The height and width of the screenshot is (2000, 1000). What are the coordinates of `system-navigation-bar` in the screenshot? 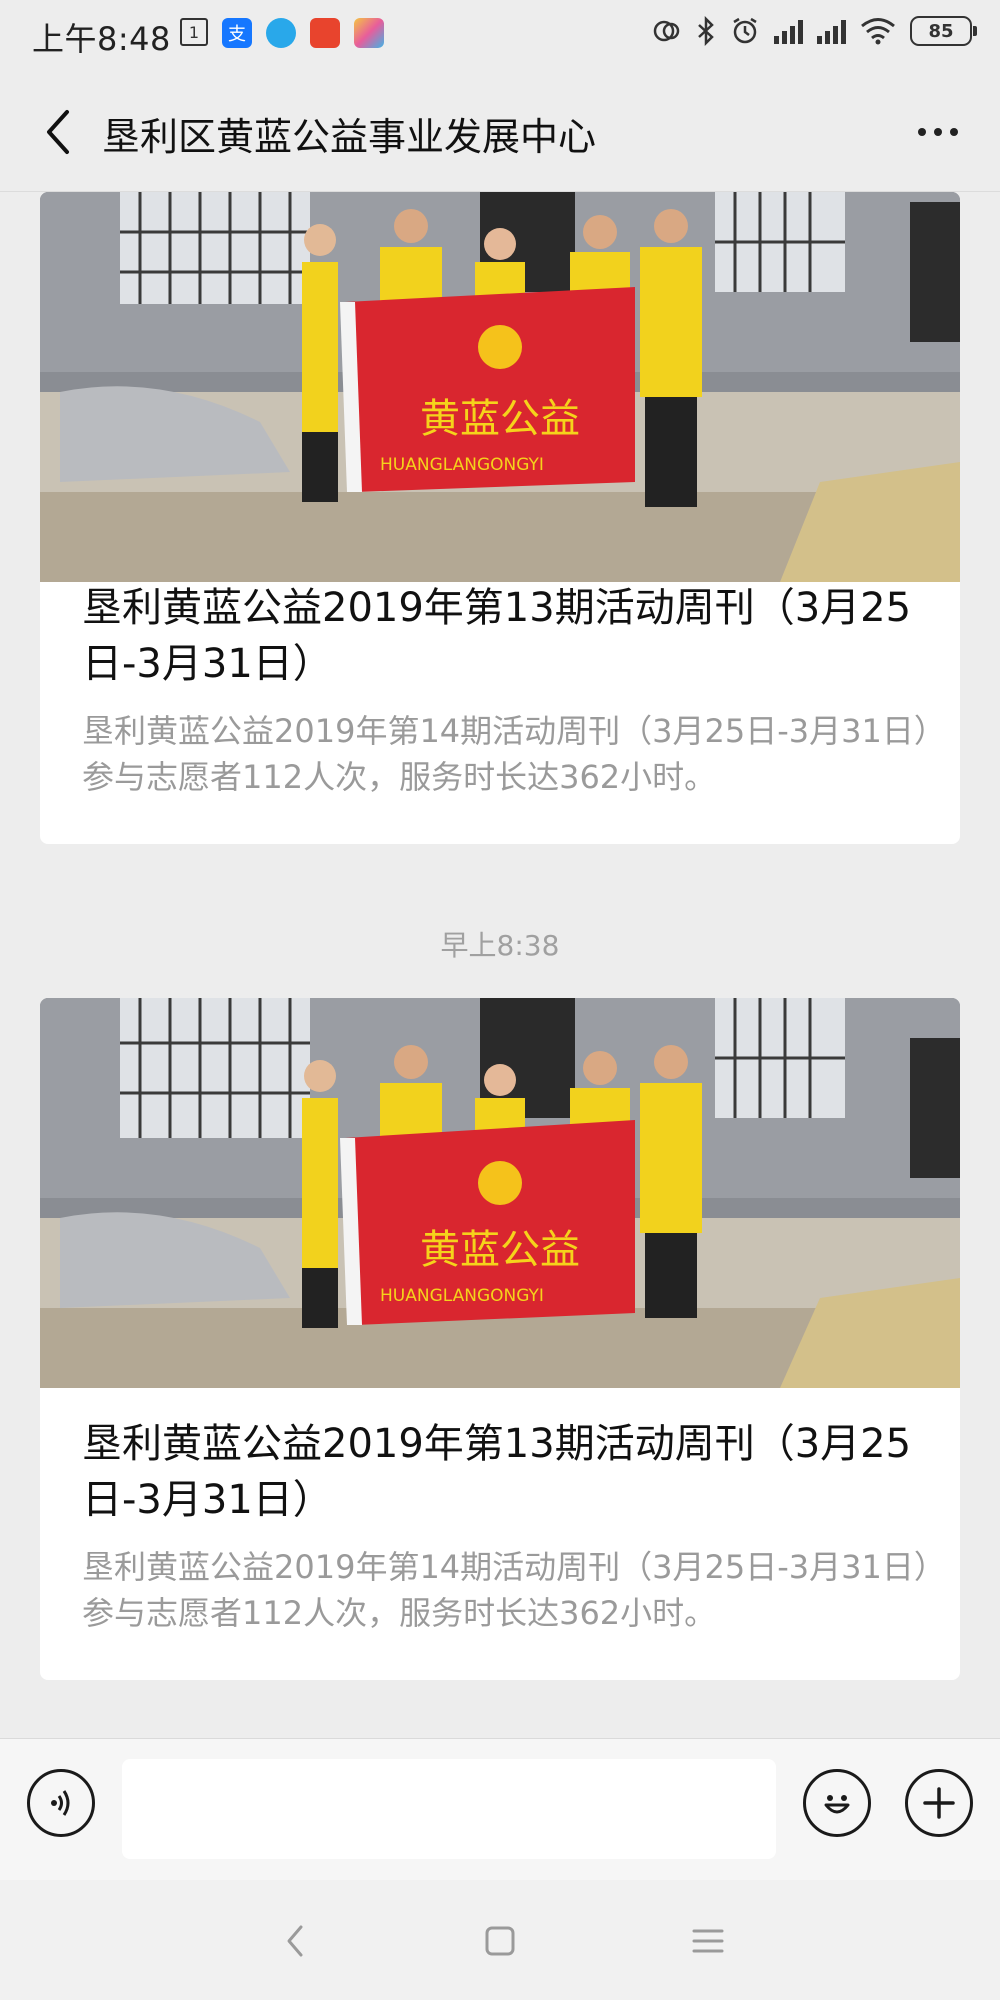 It's located at (500, 1940).